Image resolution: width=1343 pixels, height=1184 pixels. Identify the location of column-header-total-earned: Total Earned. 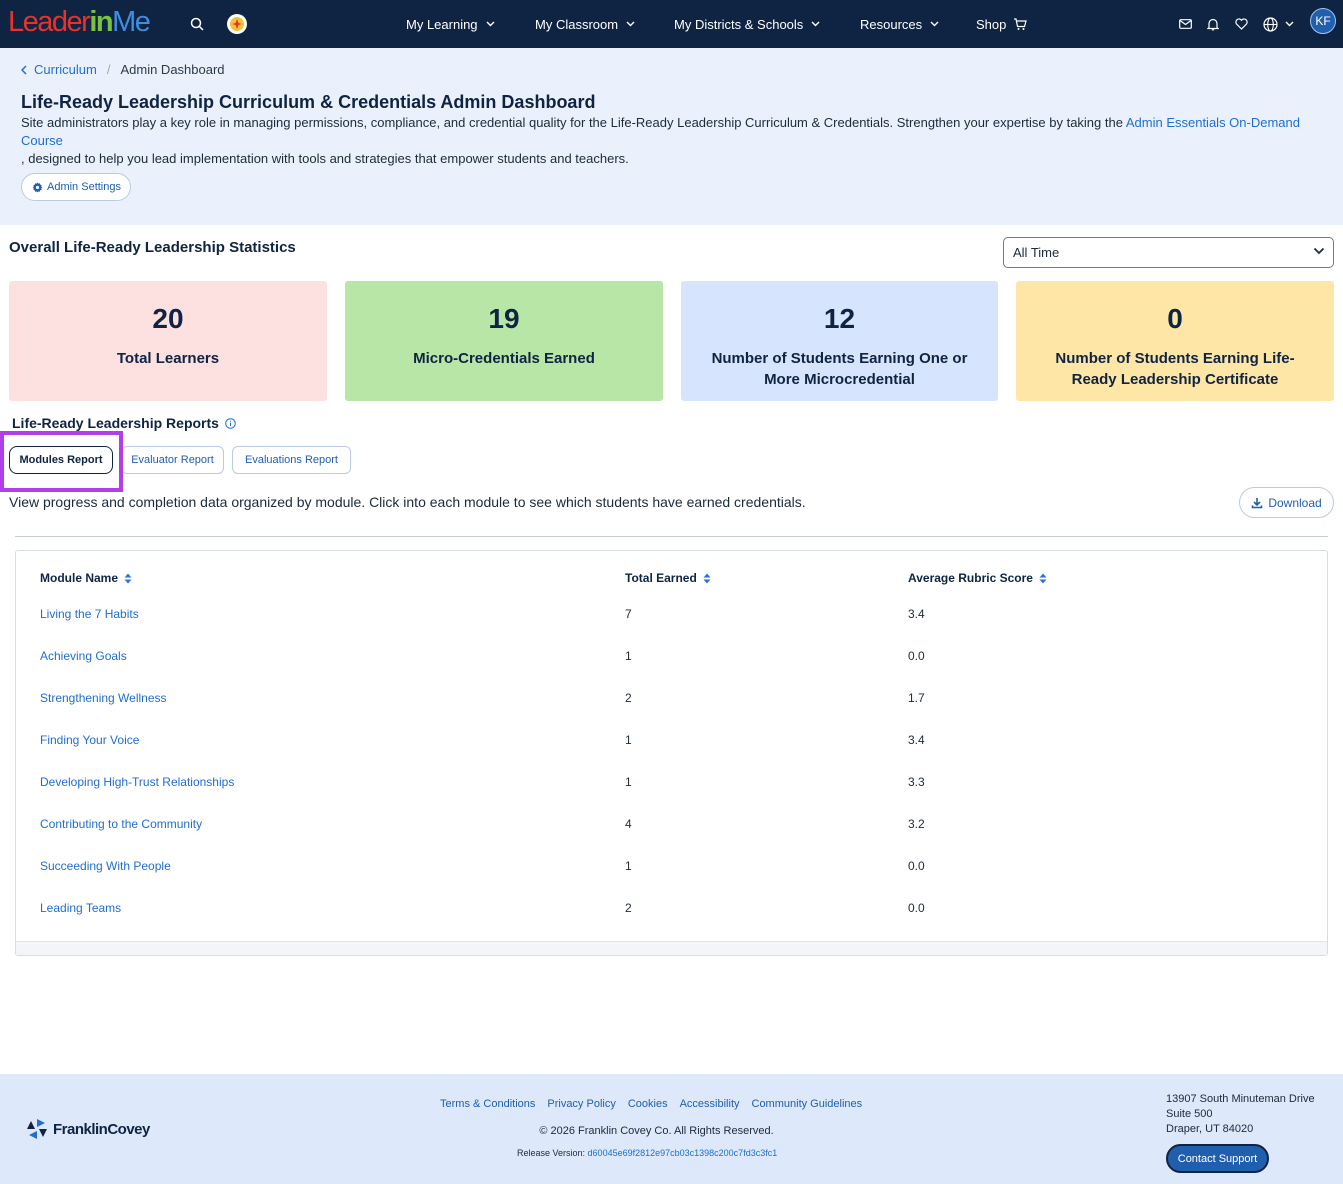
(668, 578).